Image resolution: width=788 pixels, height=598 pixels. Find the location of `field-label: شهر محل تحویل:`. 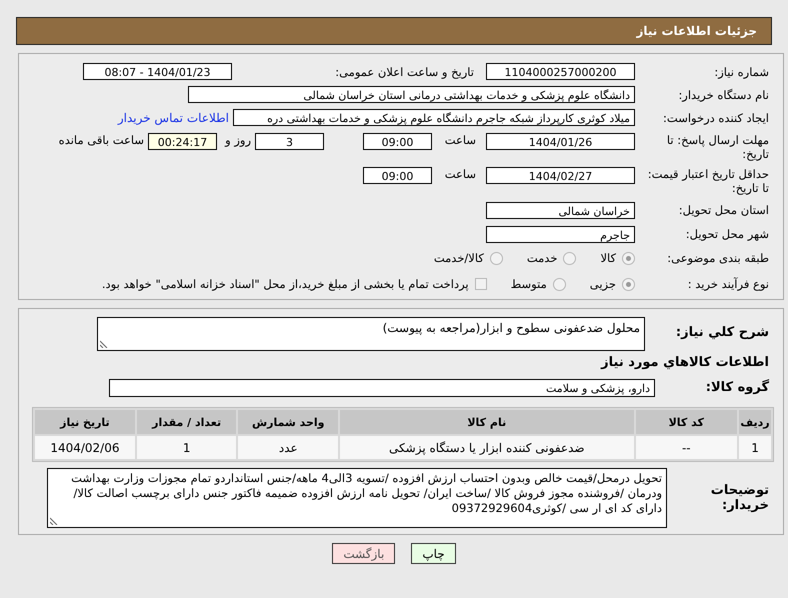

field-label: شهر محل تحویل: is located at coordinates (726, 234).